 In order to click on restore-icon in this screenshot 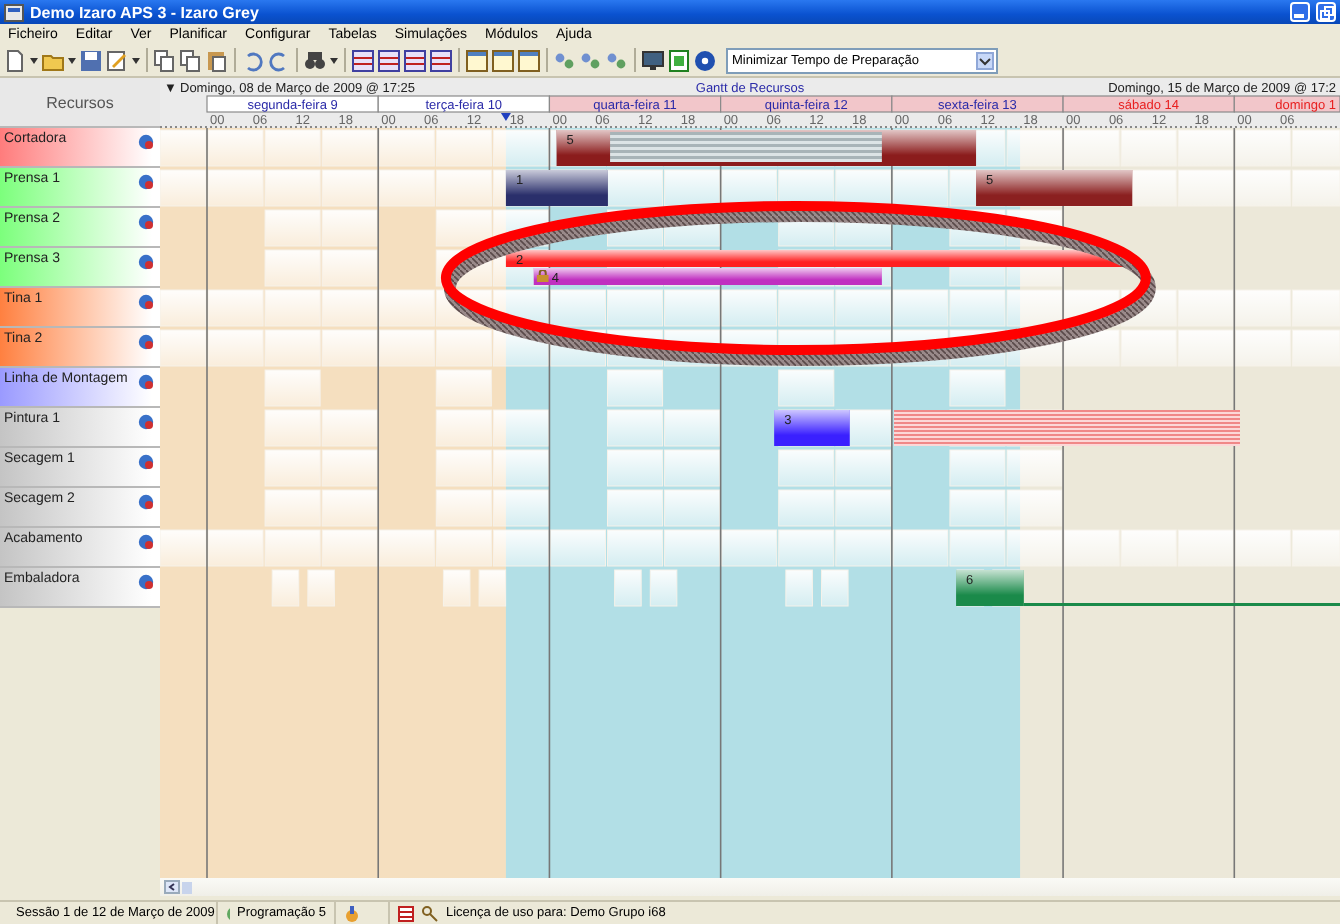, I will do `click(1326, 12)`.